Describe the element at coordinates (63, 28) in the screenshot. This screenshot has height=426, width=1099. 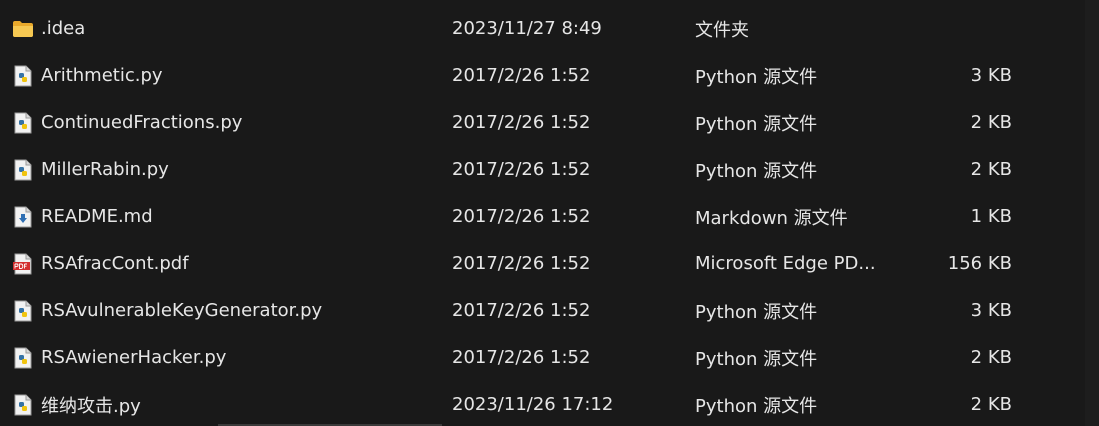
I see `file-name: .idea` at that location.